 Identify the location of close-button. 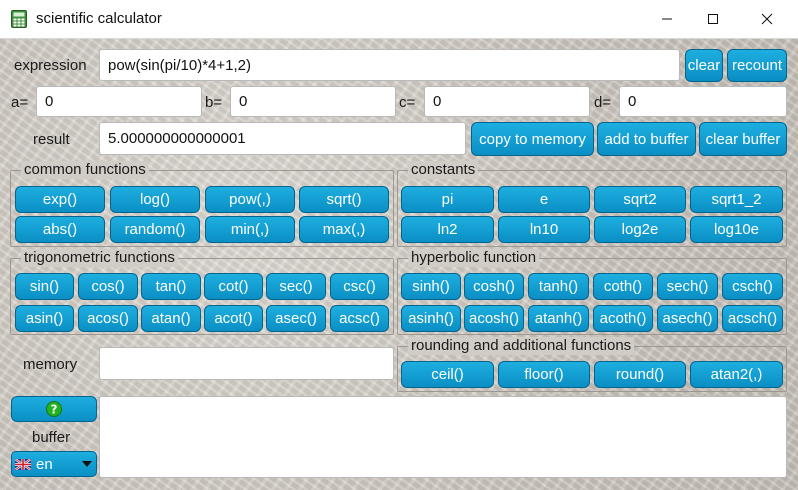
(767, 19).